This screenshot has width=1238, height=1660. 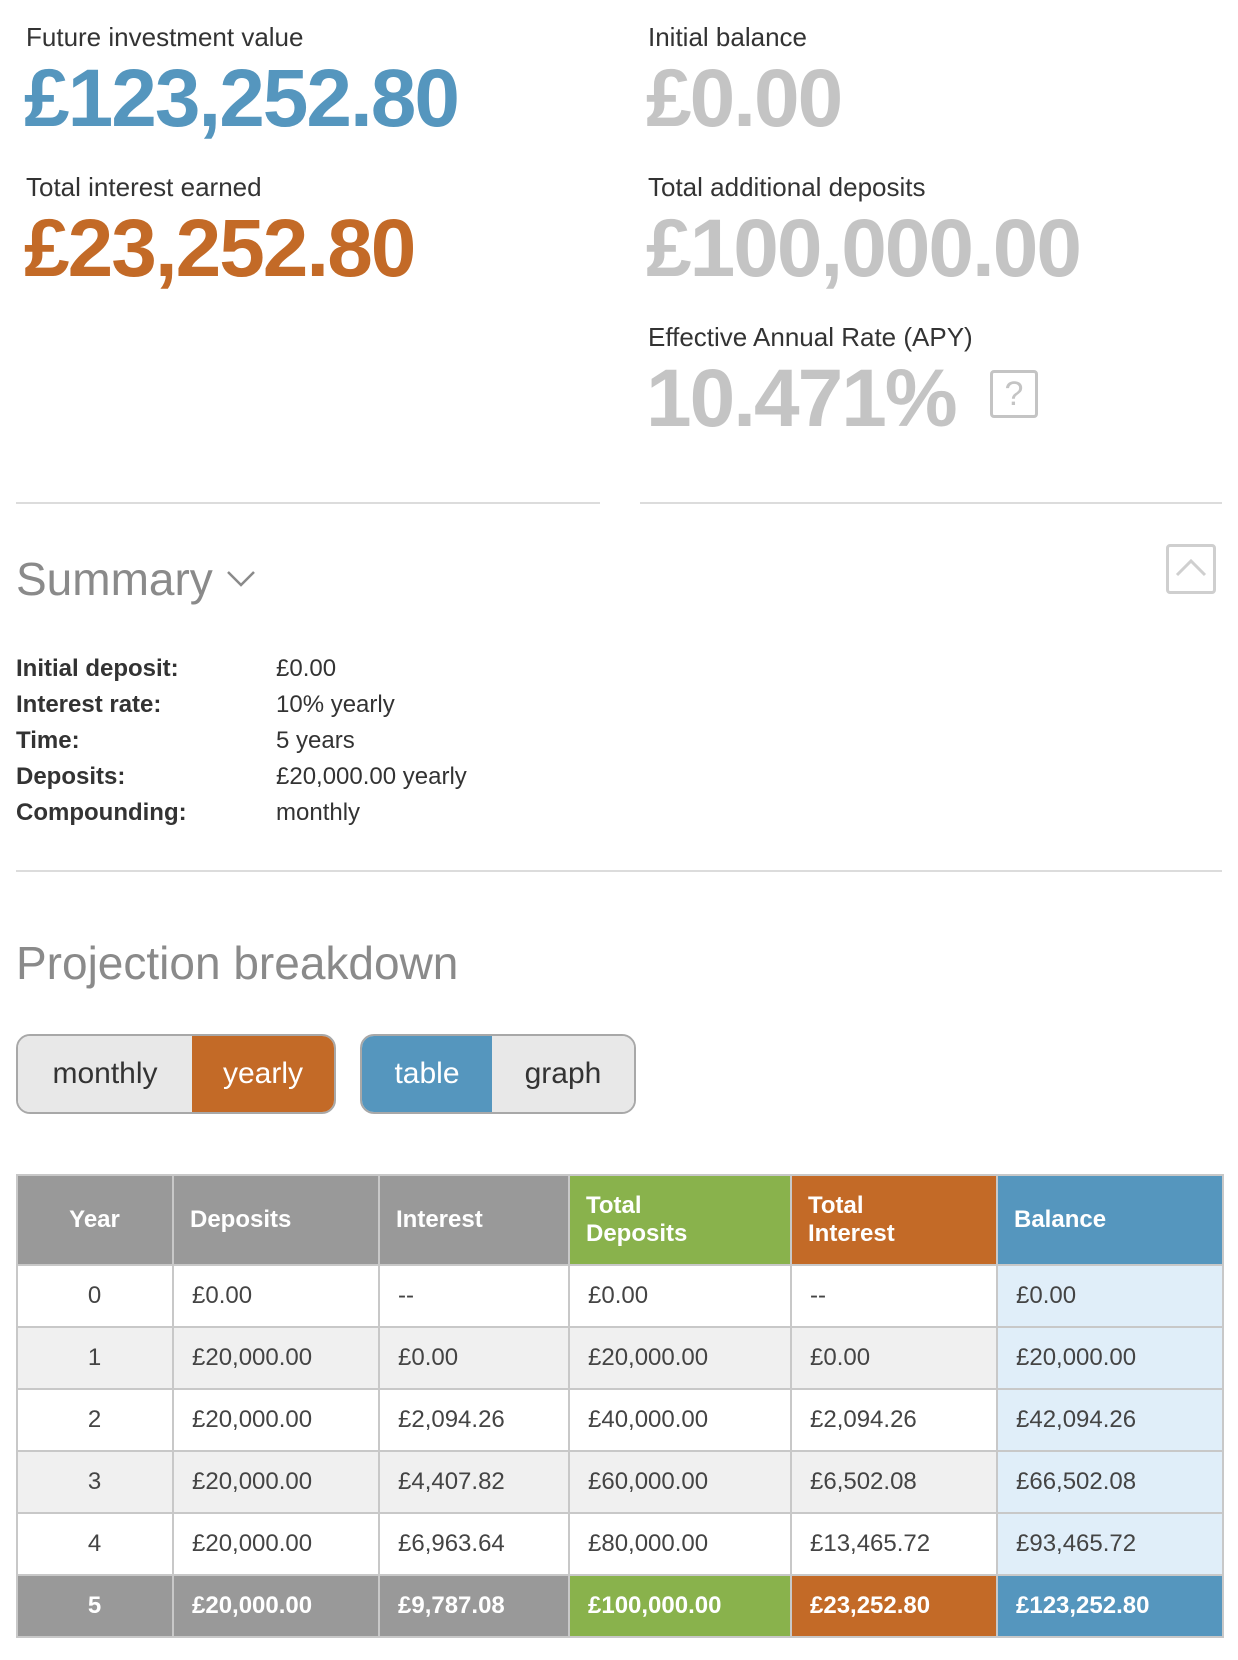 What do you see at coordinates (744, 98) in the screenshot?
I see `initial-balance-amount: £0.00` at bounding box center [744, 98].